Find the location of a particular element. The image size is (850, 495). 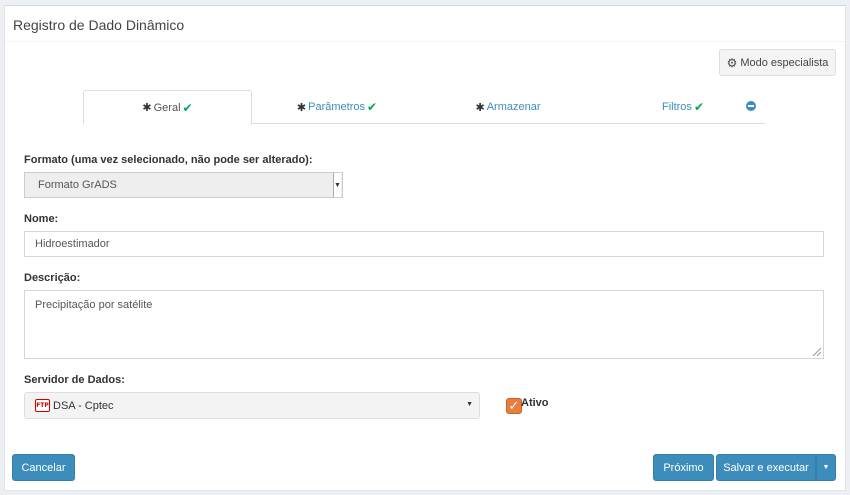

name-value: Hidroestimador is located at coordinates (72, 244).